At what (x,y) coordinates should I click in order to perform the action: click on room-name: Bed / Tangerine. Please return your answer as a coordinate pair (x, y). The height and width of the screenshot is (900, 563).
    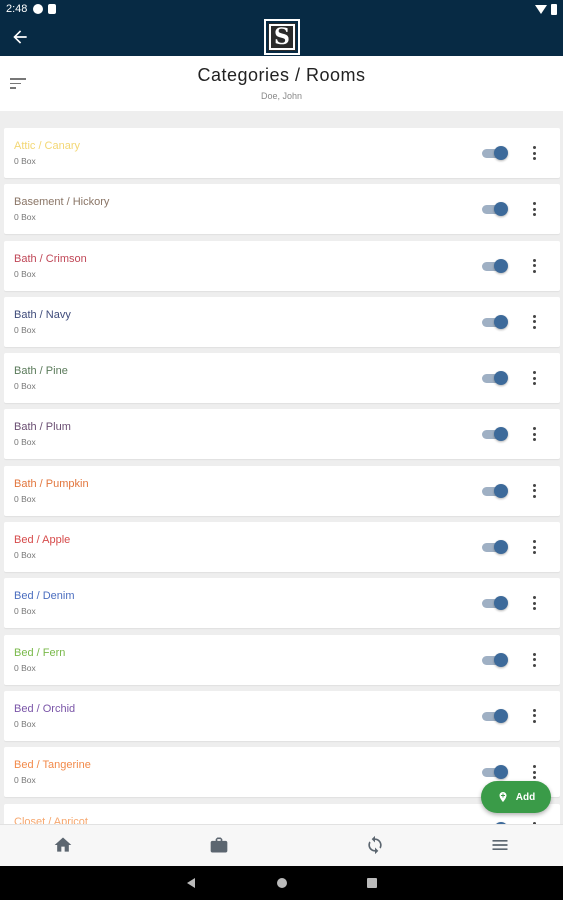
    Looking at the image, I should click on (52, 765).